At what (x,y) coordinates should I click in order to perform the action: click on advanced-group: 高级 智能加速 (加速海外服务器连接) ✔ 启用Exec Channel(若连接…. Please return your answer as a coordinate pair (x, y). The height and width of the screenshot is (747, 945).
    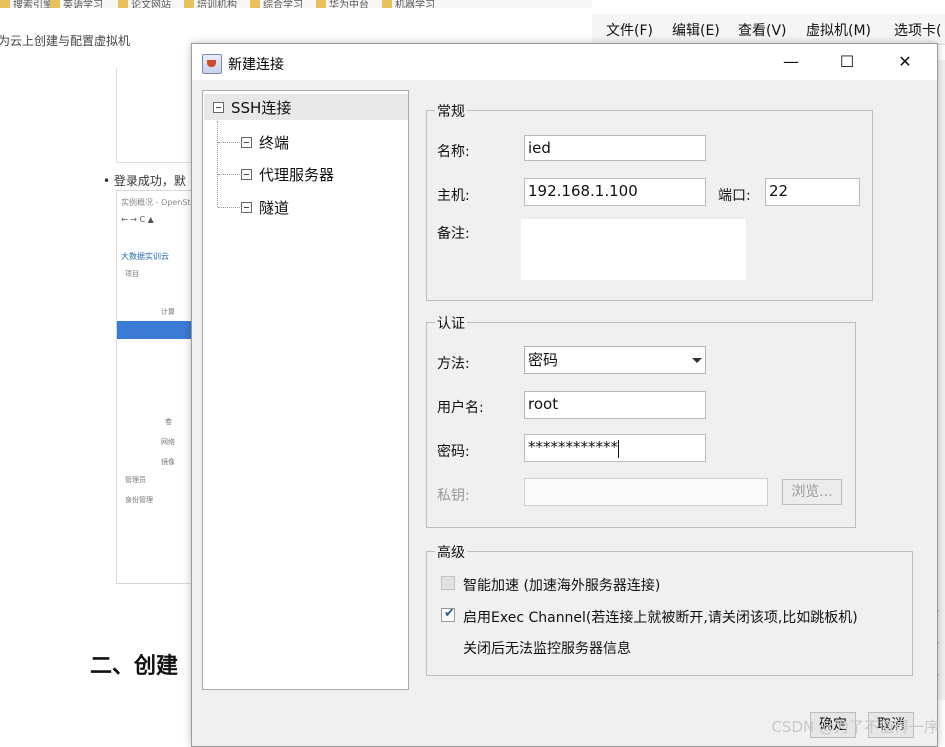
    Looking at the image, I should click on (669, 609).